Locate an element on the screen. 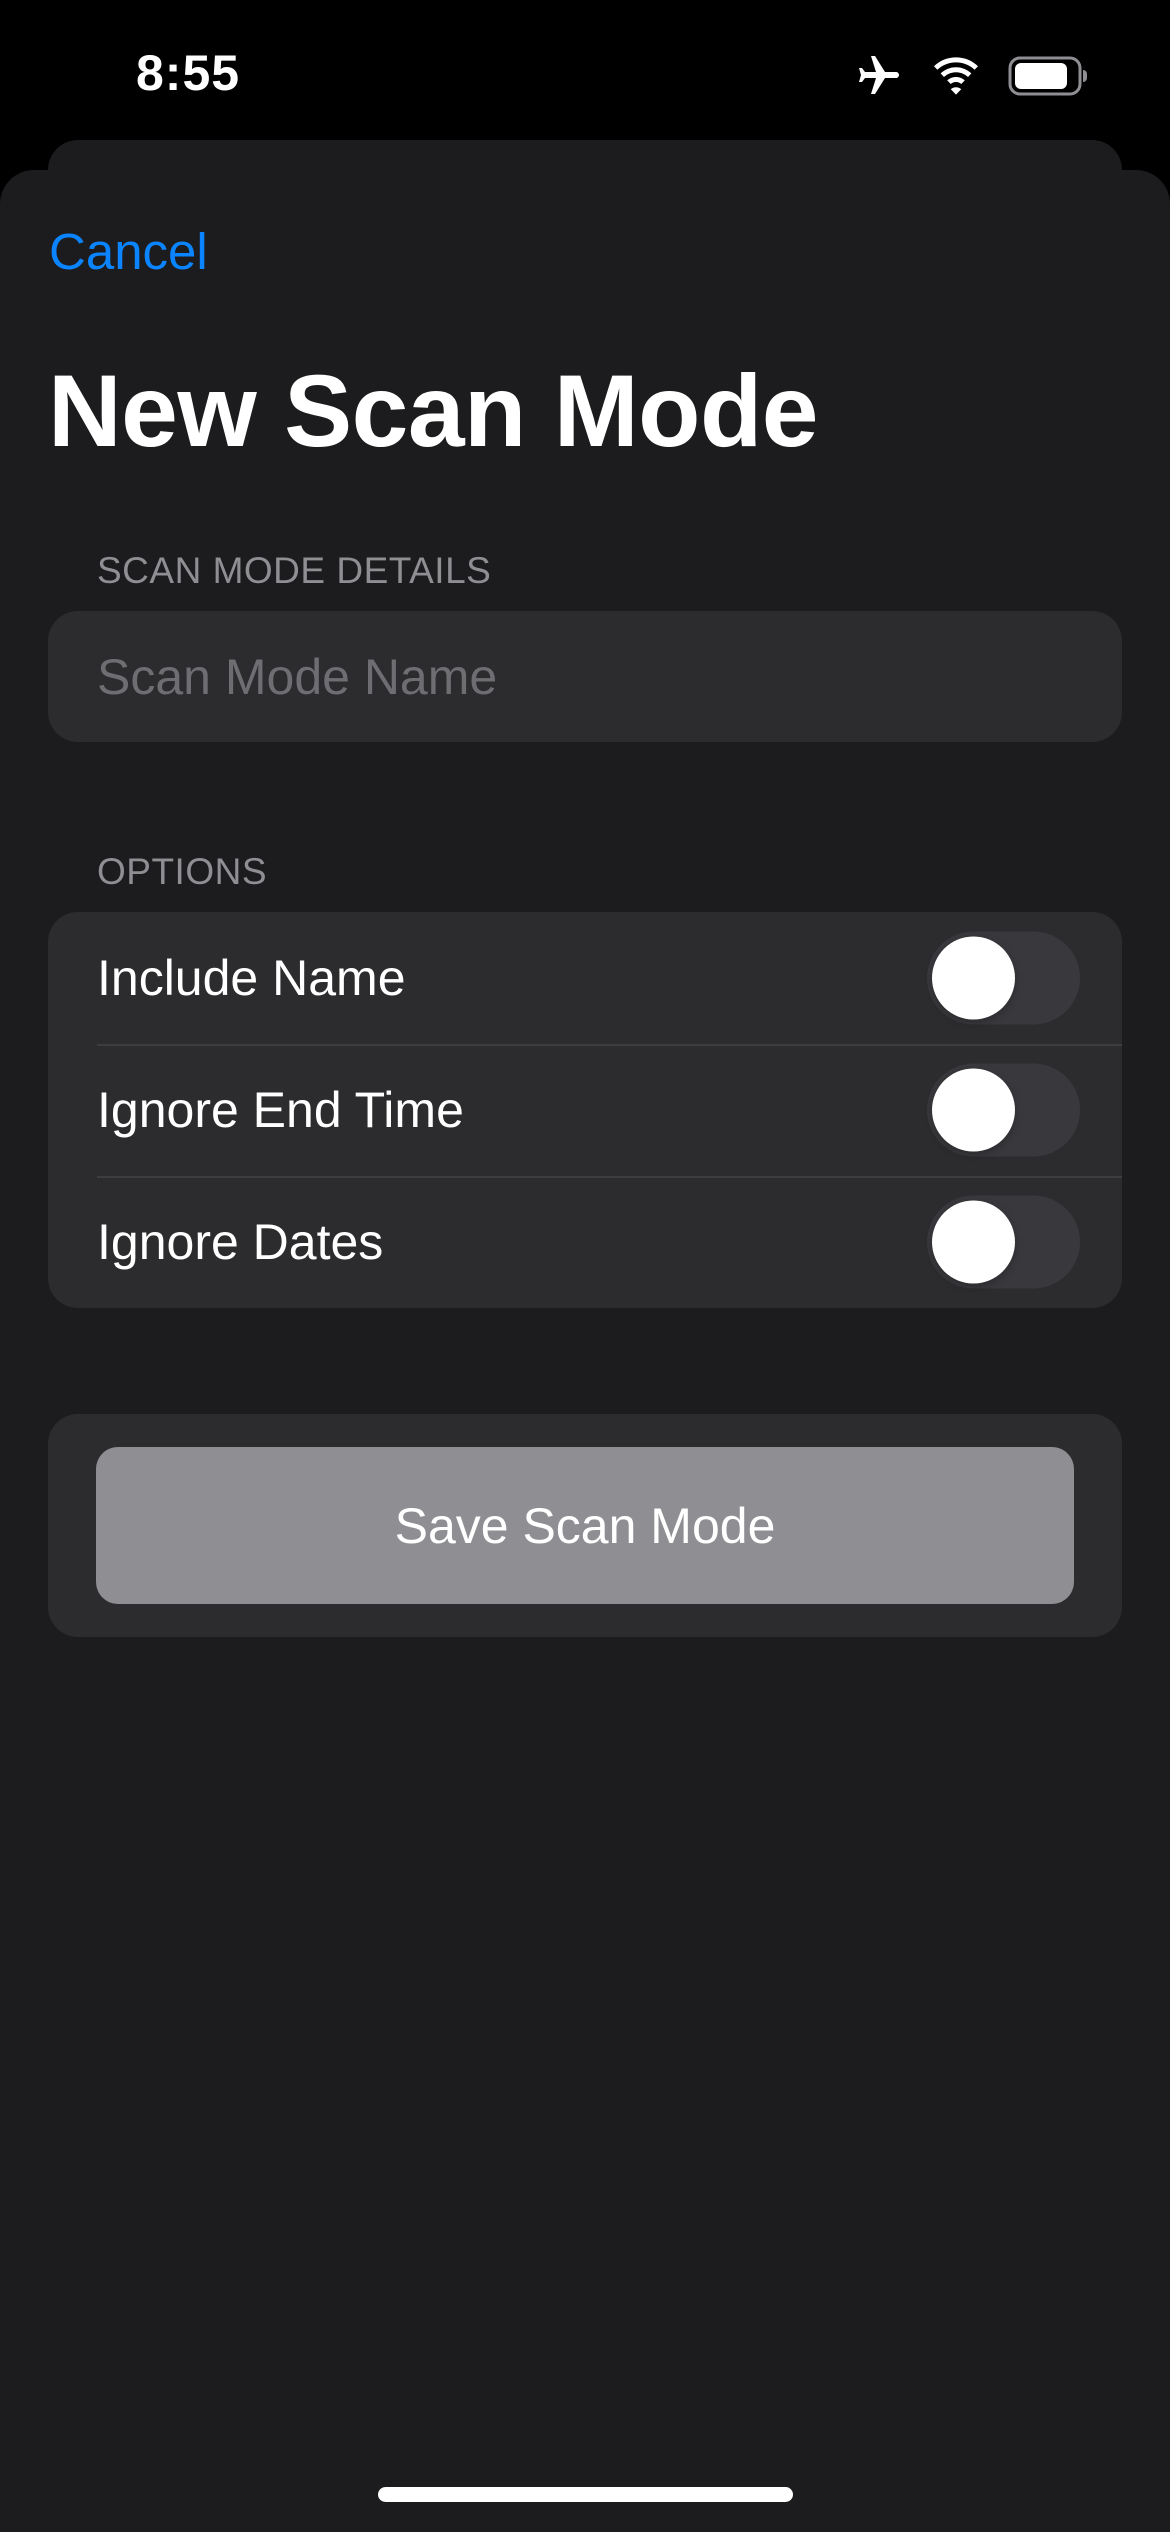 The height and width of the screenshot is (2532, 1170). section-header-options: OPTIONS is located at coordinates (182, 871).